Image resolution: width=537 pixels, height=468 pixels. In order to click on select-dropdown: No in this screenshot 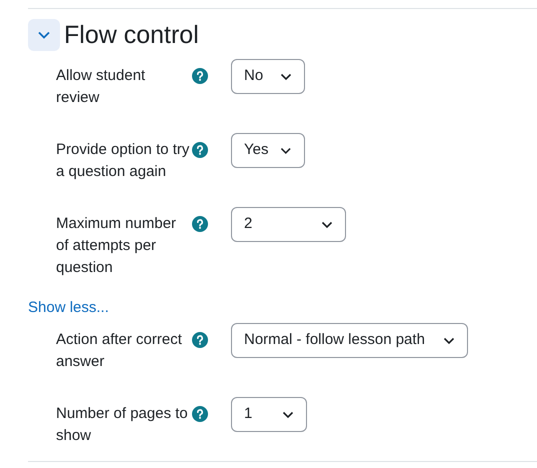, I will do `click(268, 76)`.